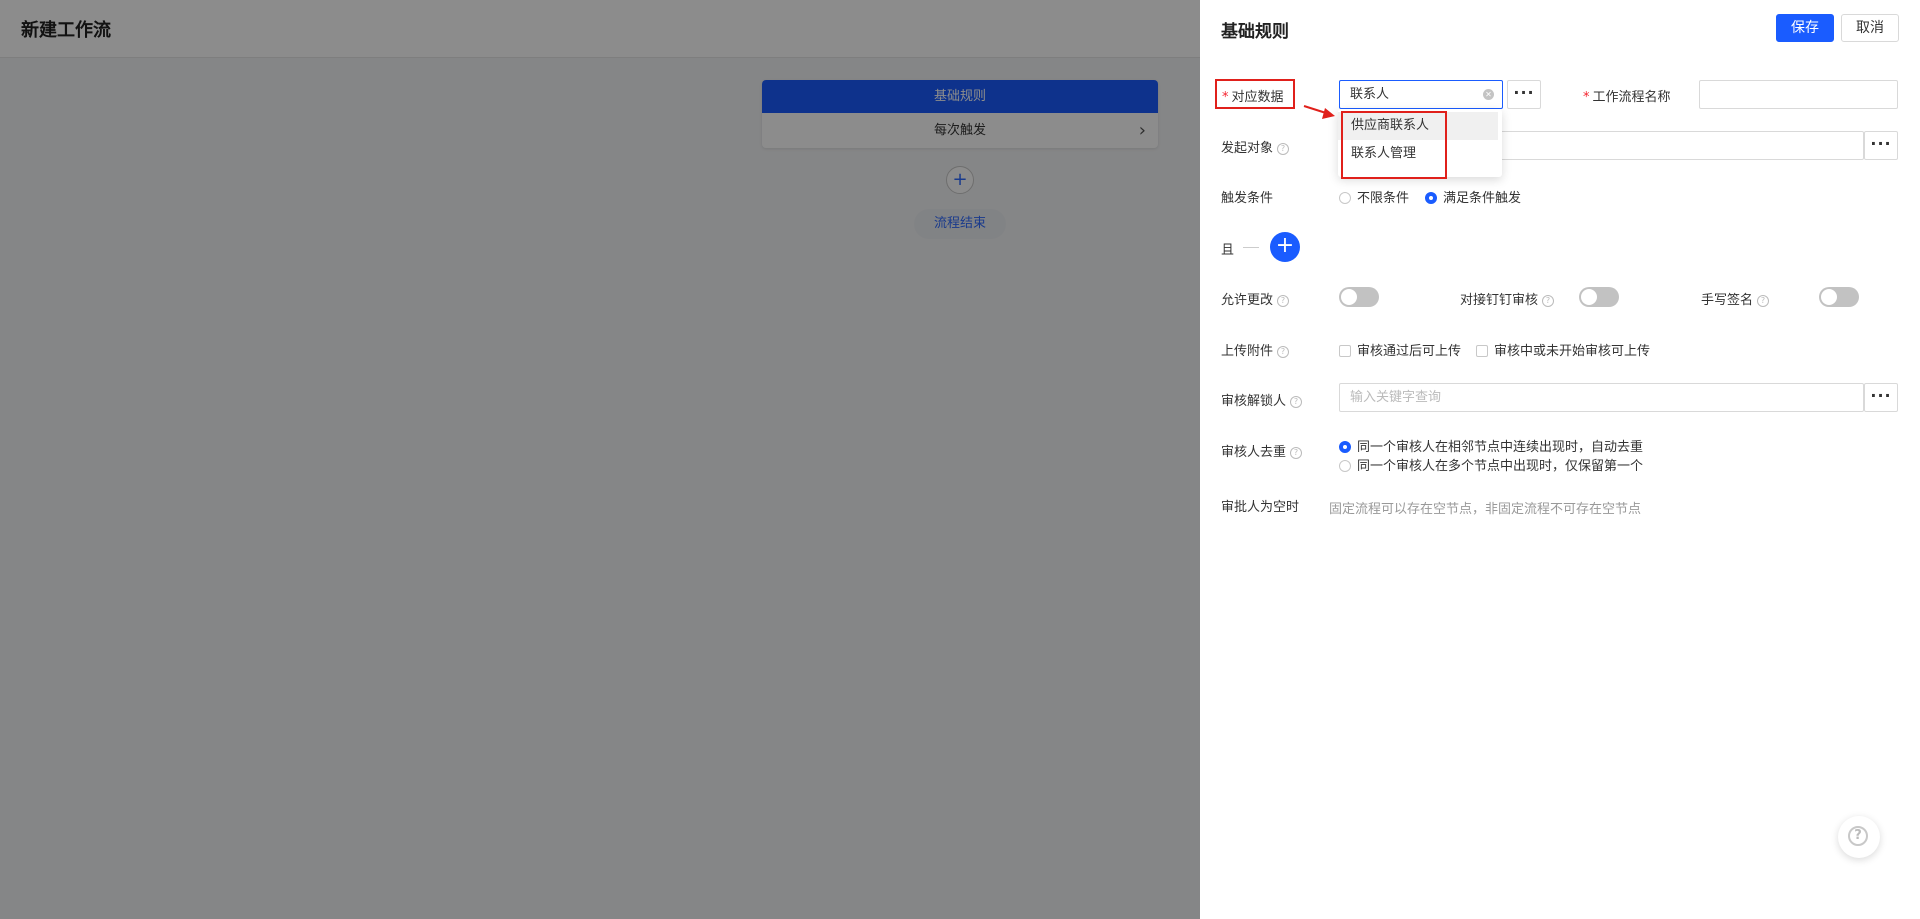 This screenshot has height=919, width=1920. What do you see at coordinates (1599, 297) in the screenshot?
I see `dingtalk-toggle` at bounding box center [1599, 297].